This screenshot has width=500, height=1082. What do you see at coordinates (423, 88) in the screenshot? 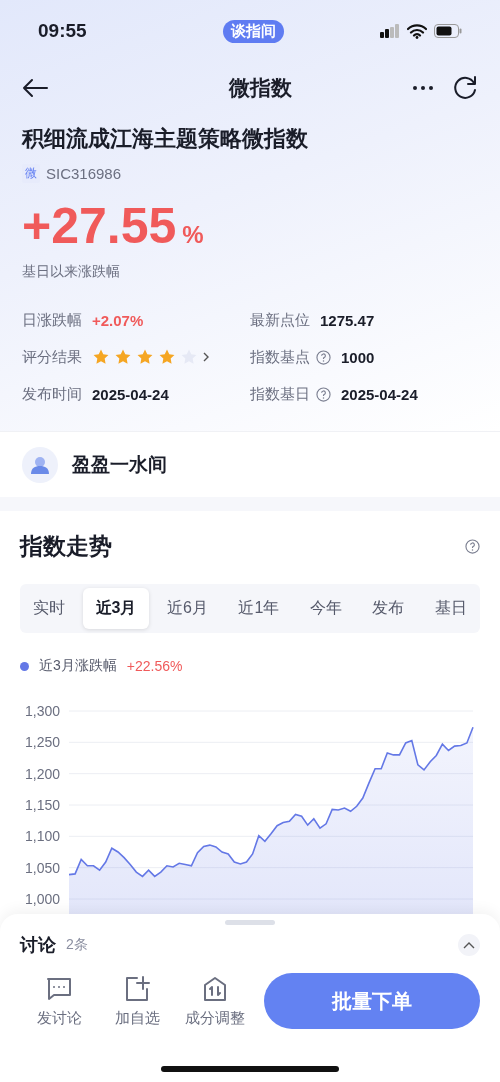
I see `more-icon` at bounding box center [423, 88].